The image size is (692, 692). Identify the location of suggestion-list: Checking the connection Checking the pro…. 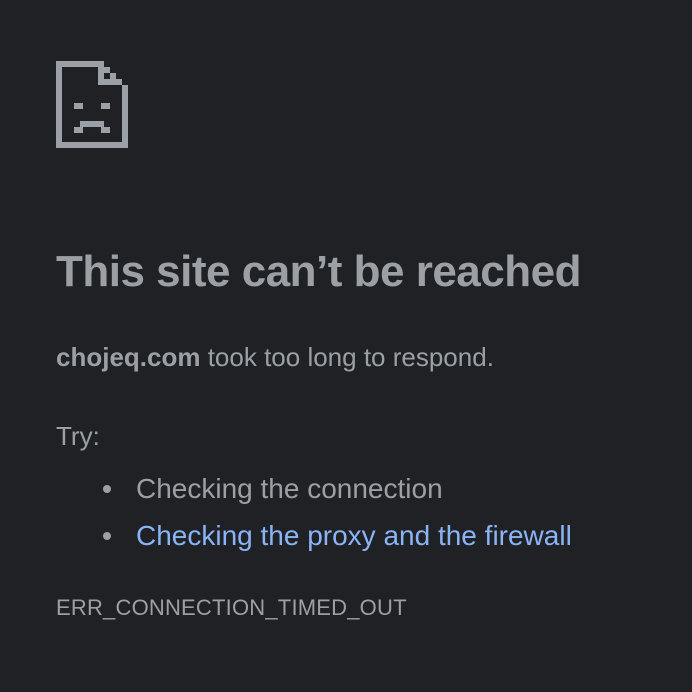
(314, 512).